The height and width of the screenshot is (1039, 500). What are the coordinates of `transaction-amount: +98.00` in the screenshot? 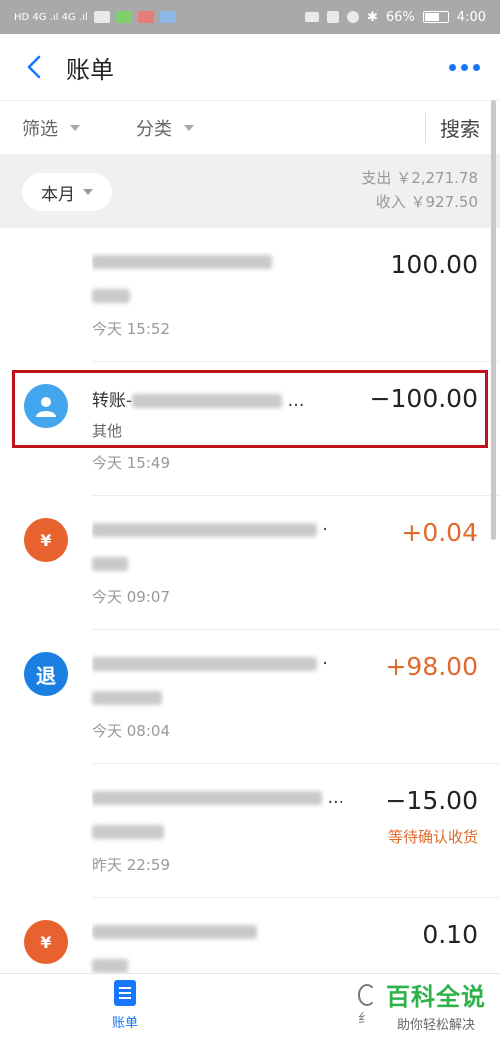 It's located at (431, 666).